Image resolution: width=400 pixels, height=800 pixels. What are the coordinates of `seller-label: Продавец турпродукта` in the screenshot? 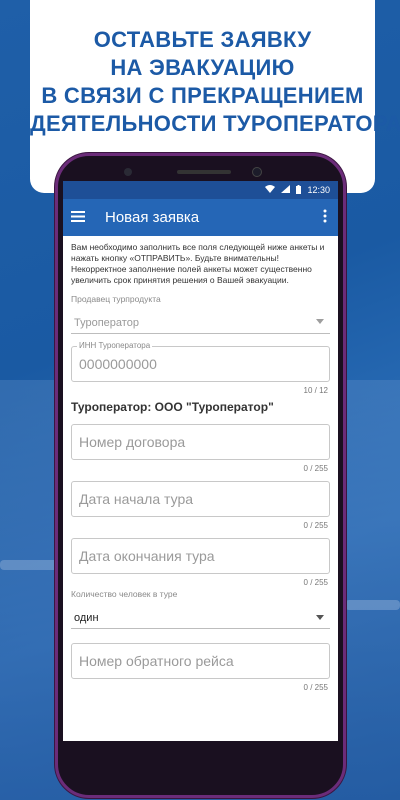 It's located at (116, 299).